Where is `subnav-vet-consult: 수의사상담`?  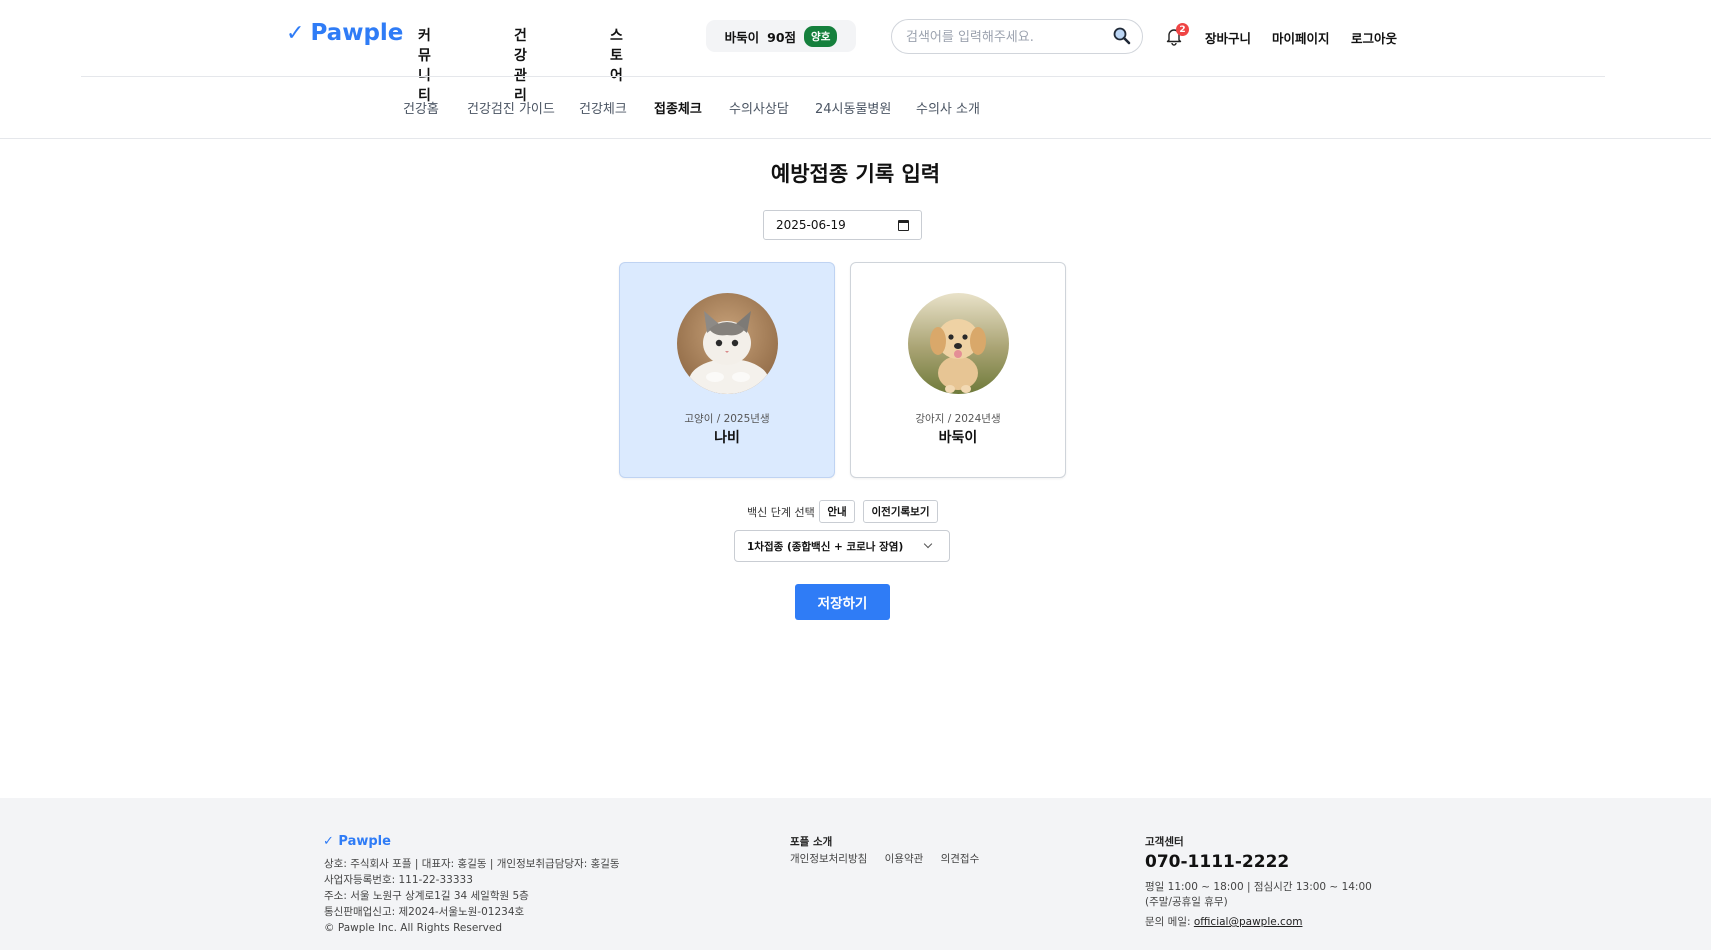 subnav-vet-consult: 수의사상담 is located at coordinates (759, 107).